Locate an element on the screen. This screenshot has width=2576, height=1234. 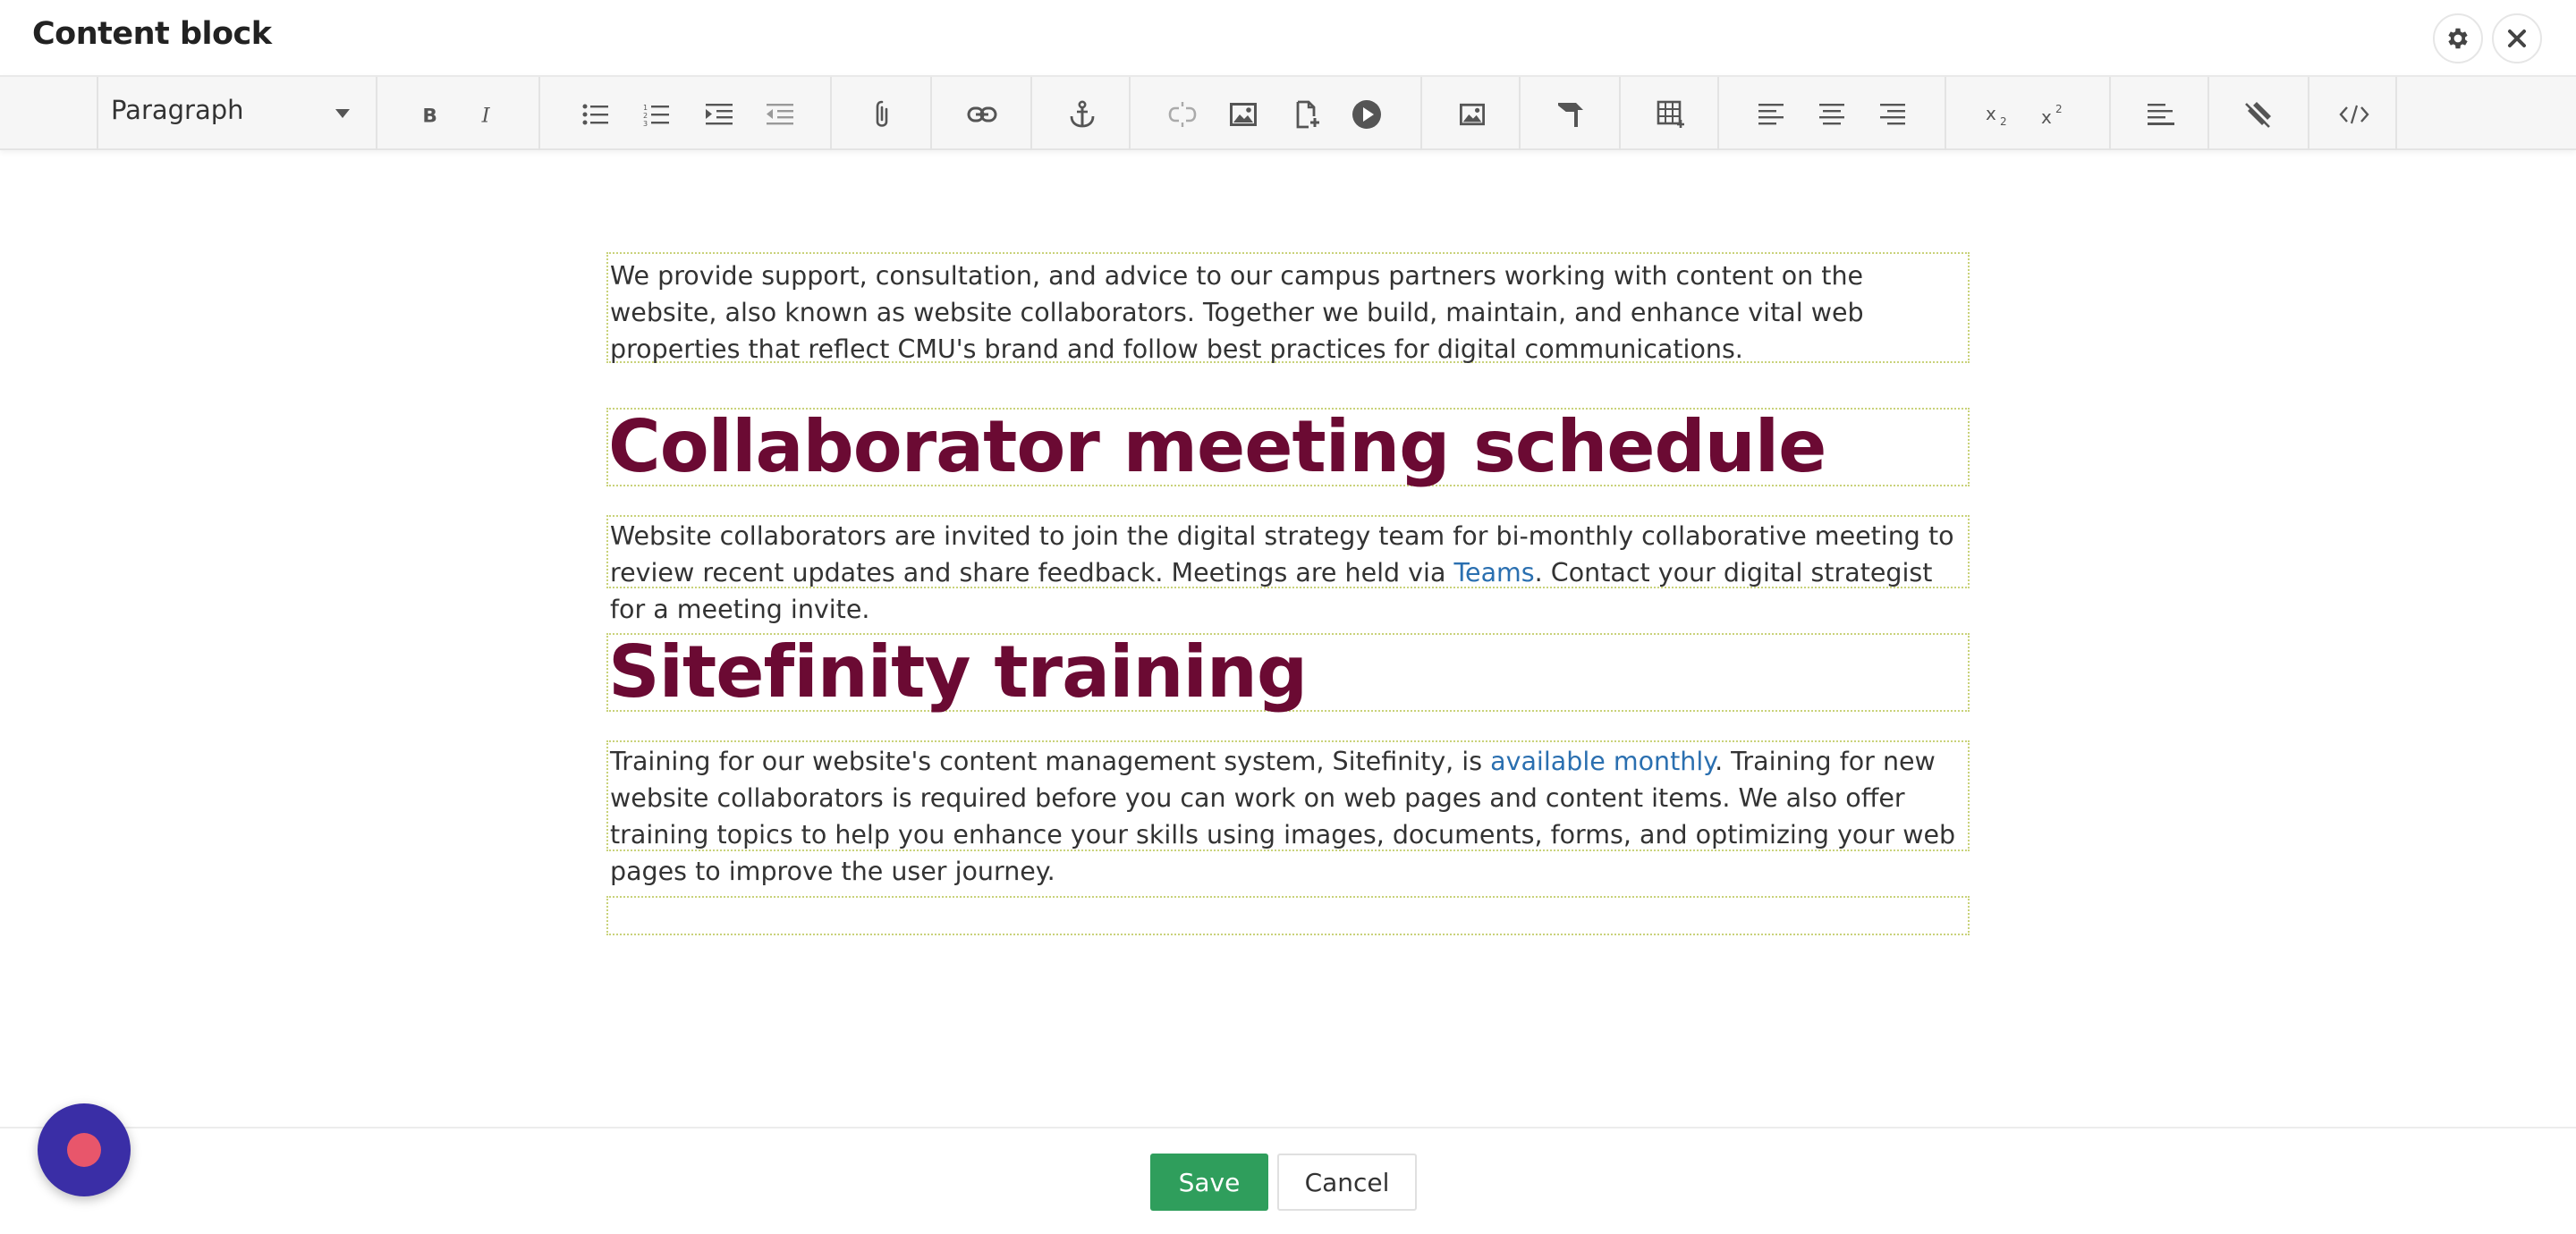
toolbar-group-image-manager is located at coordinates (1469, 114).